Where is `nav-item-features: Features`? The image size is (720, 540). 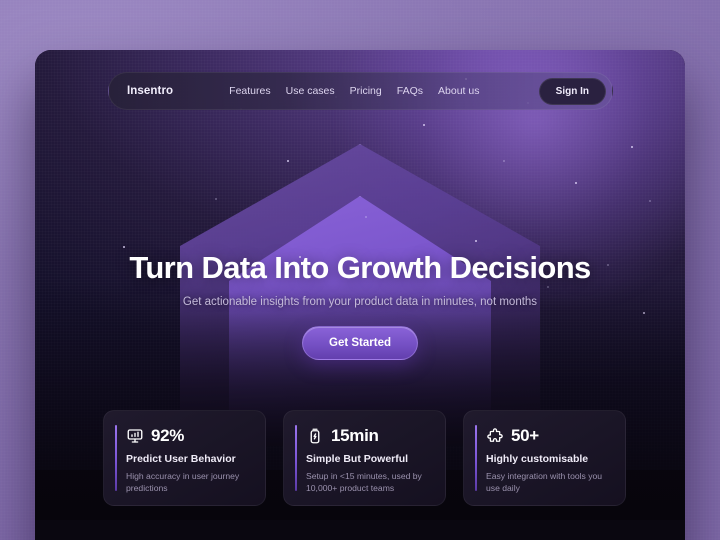 nav-item-features: Features is located at coordinates (249, 91).